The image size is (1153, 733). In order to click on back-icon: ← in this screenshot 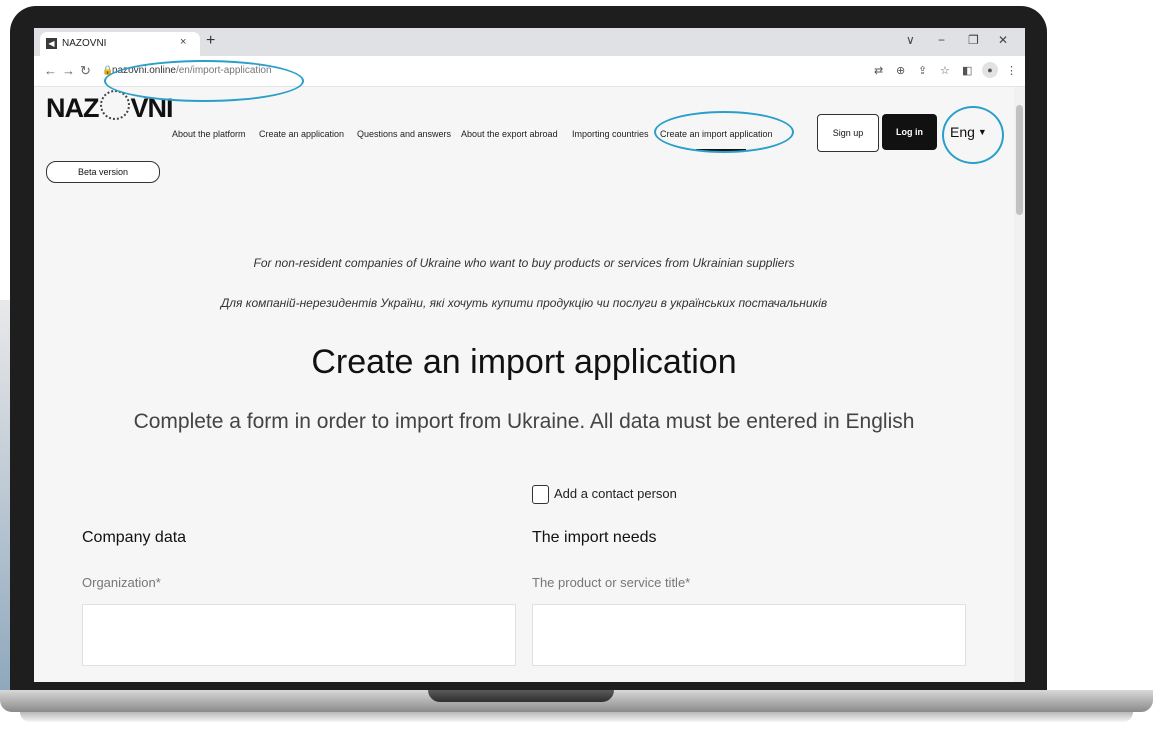, I will do `click(50, 70)`.